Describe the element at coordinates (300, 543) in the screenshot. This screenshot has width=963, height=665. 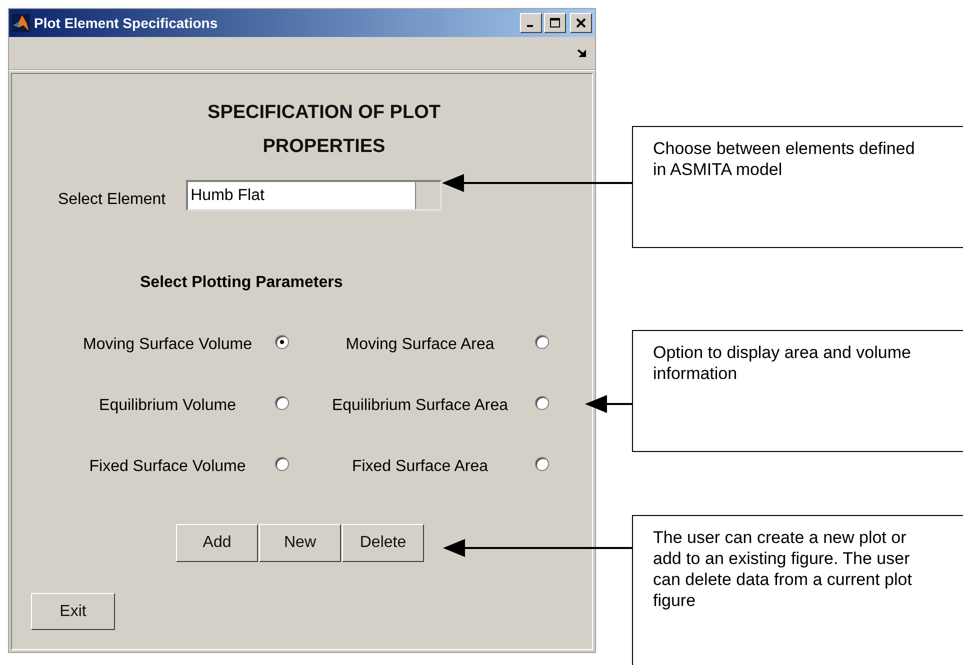
I see `action-button: New` at that location.